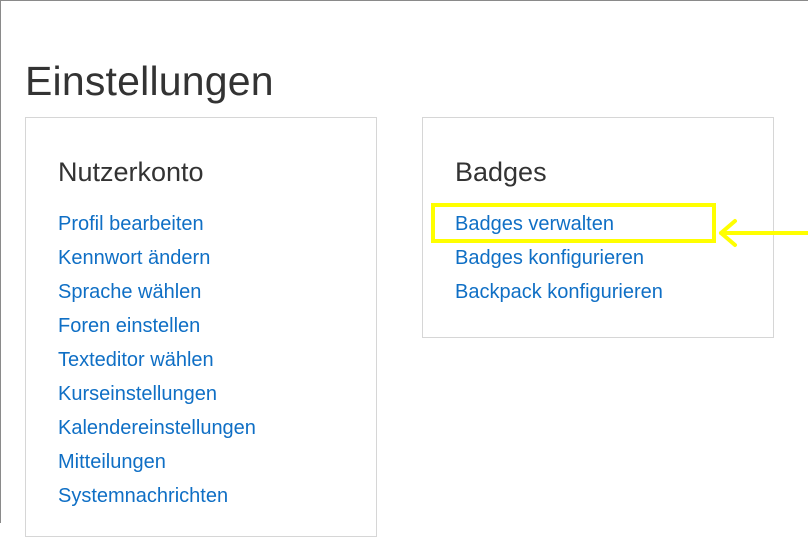 The height and width of the screenshot is (537, 808). Describe the element at coordinates (137, 394) in the screenshot. I see `course-settings-link: Kurseinstellungen` at that location.